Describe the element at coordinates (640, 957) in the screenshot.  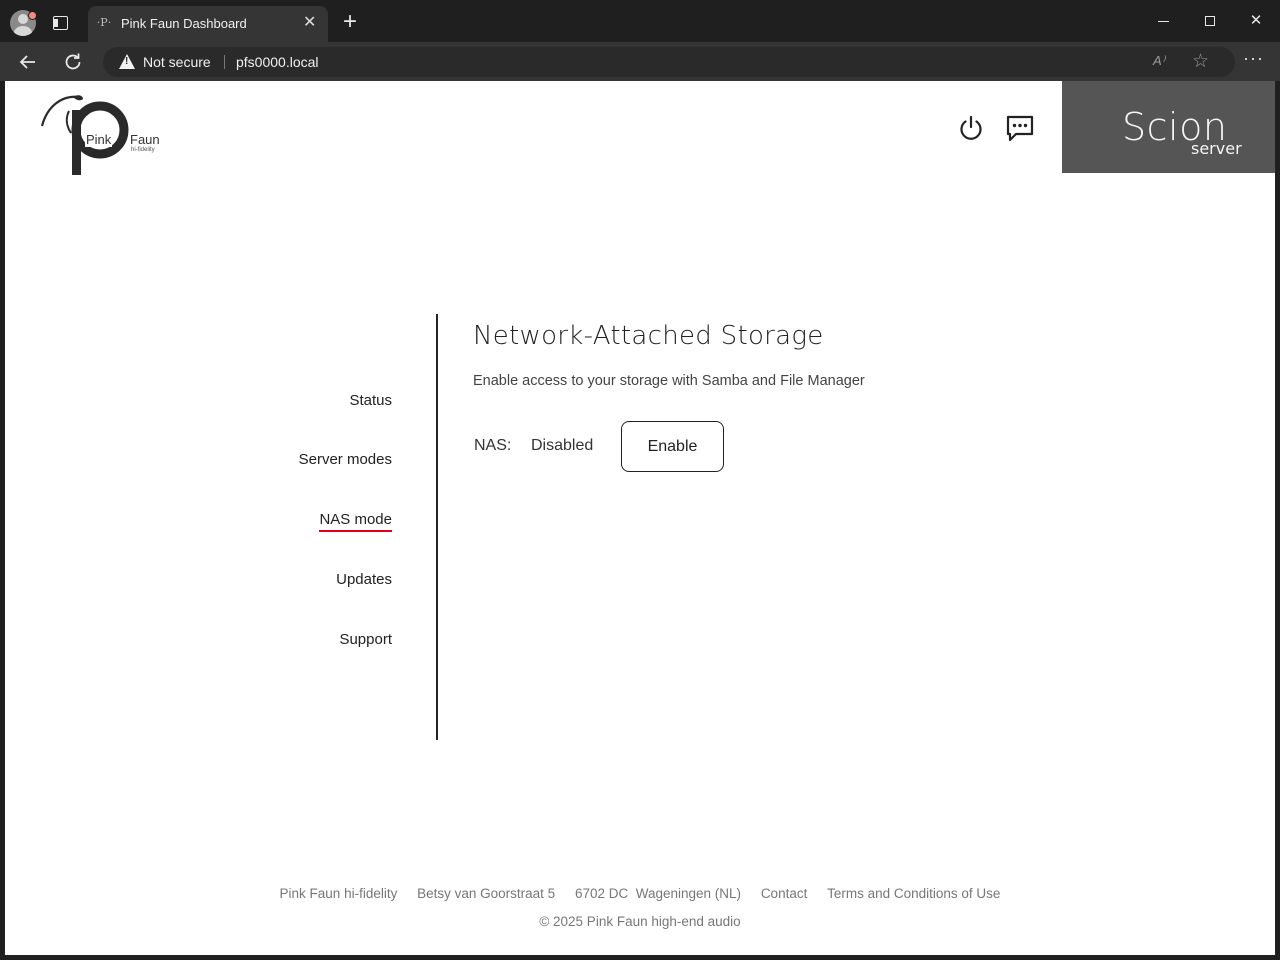
I see `window-bottom-edge` at that location.